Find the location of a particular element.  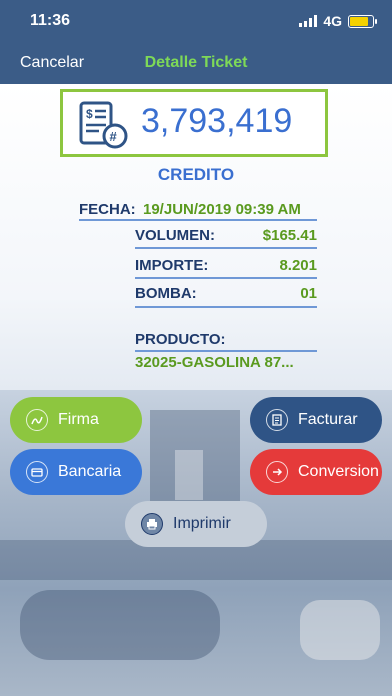

firma-label: Firma is located at coordinates (78, 419).